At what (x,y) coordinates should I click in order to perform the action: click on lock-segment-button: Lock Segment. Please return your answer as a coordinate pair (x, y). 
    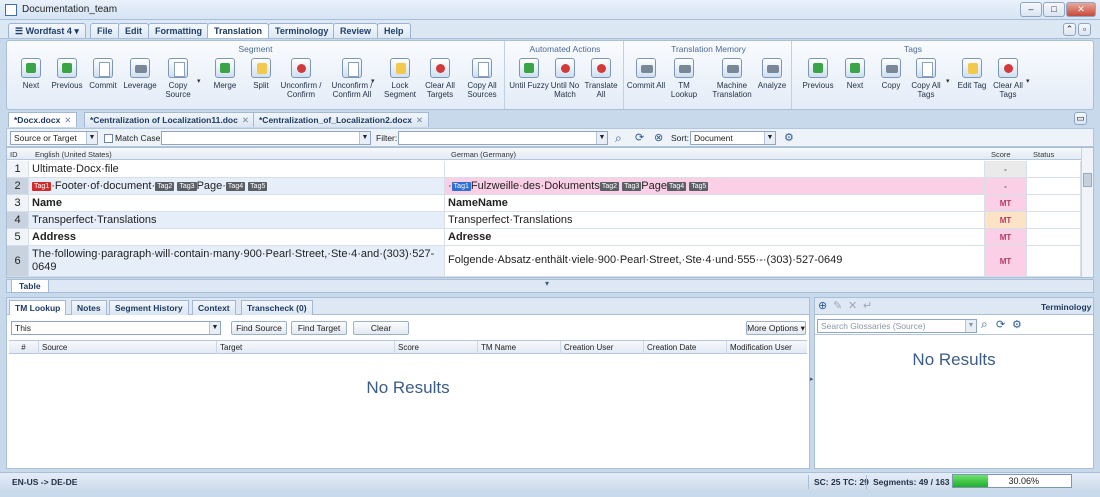
    Looking at the image, I should click on (400, 83).